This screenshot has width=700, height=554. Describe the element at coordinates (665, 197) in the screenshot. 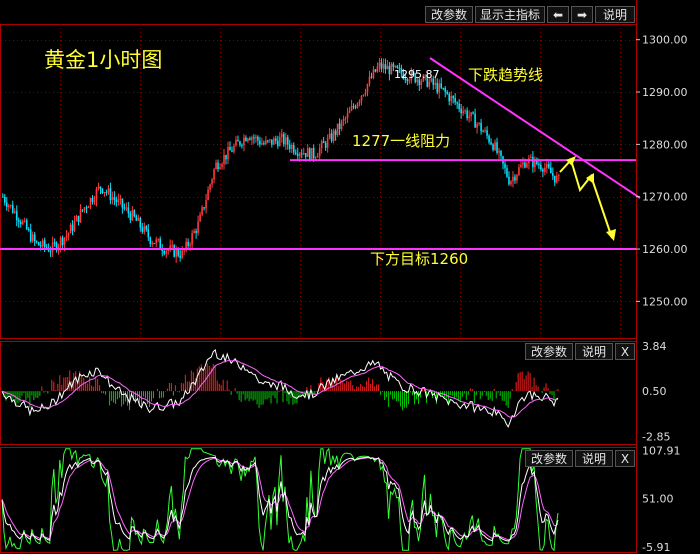

I see `y-tick-label: 1270.00` at that location.